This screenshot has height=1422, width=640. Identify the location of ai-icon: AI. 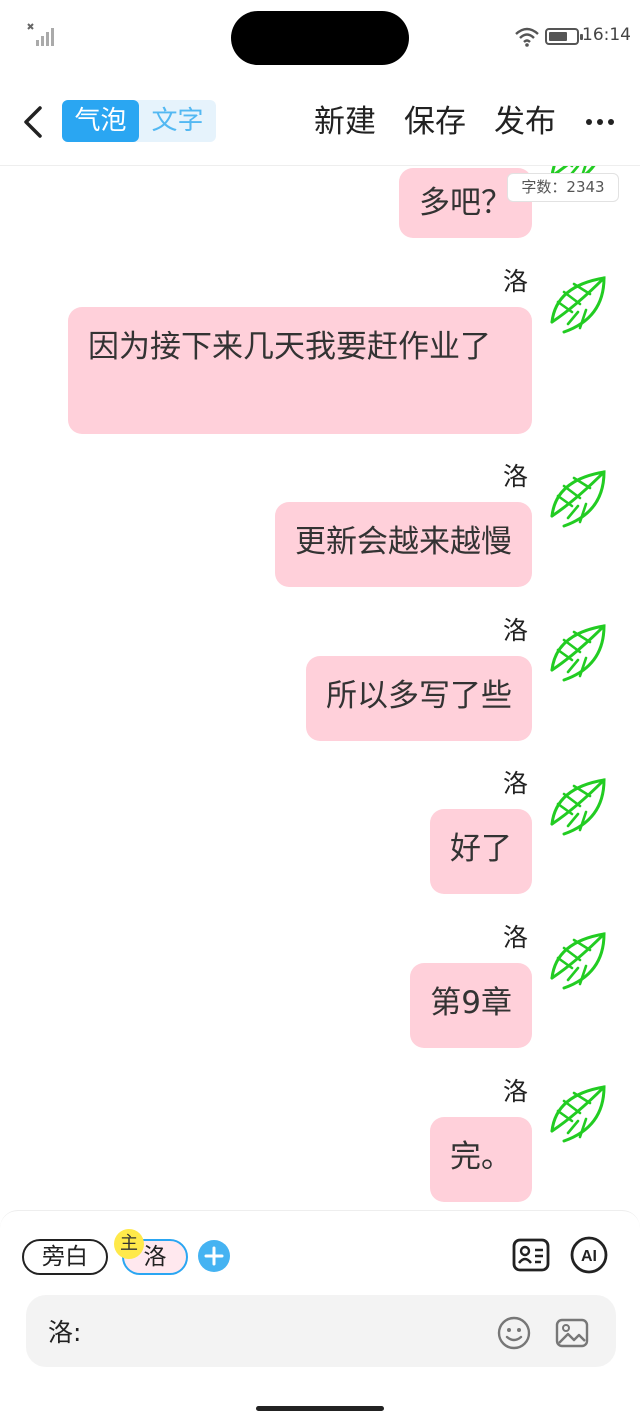
(589, 1255).